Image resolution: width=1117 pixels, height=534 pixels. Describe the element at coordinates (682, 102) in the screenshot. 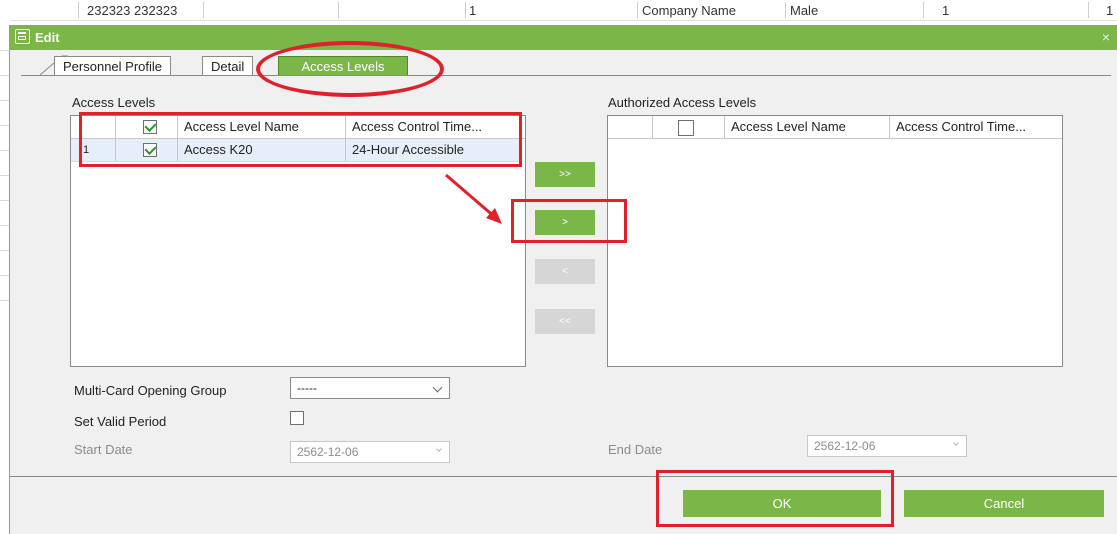

I see `authorized-access-levels-label: Authorized Access Levels` at that location.